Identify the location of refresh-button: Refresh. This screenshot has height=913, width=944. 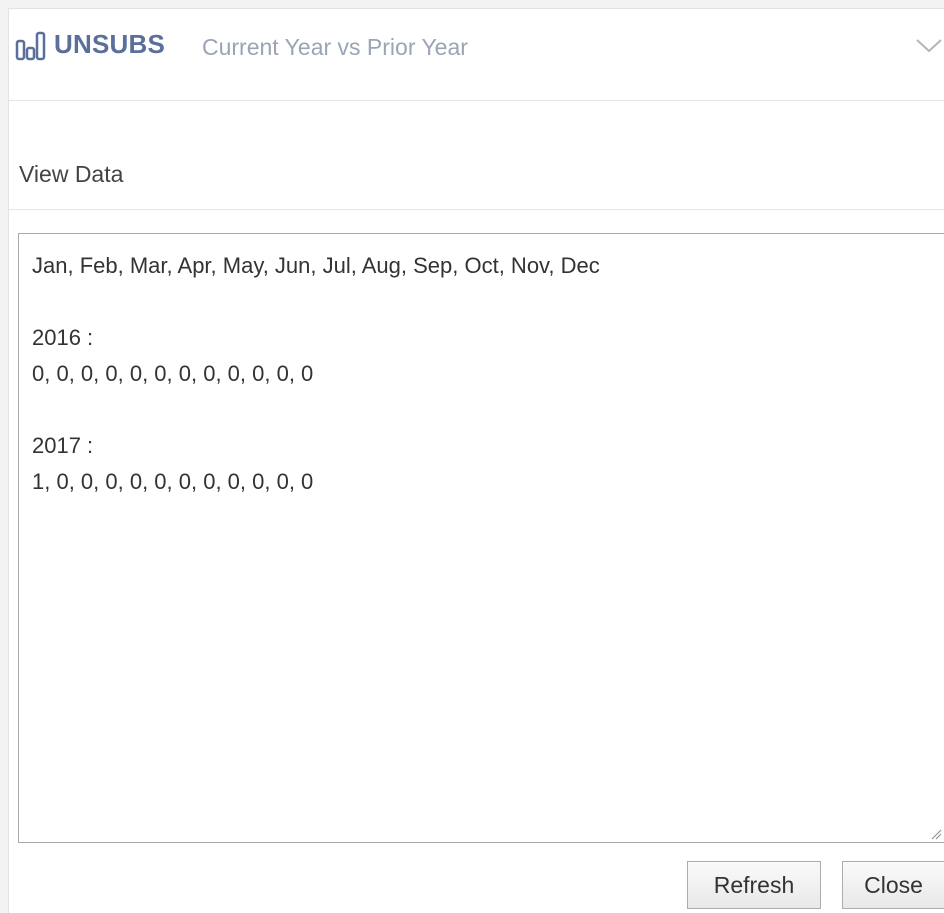
(754, 885).